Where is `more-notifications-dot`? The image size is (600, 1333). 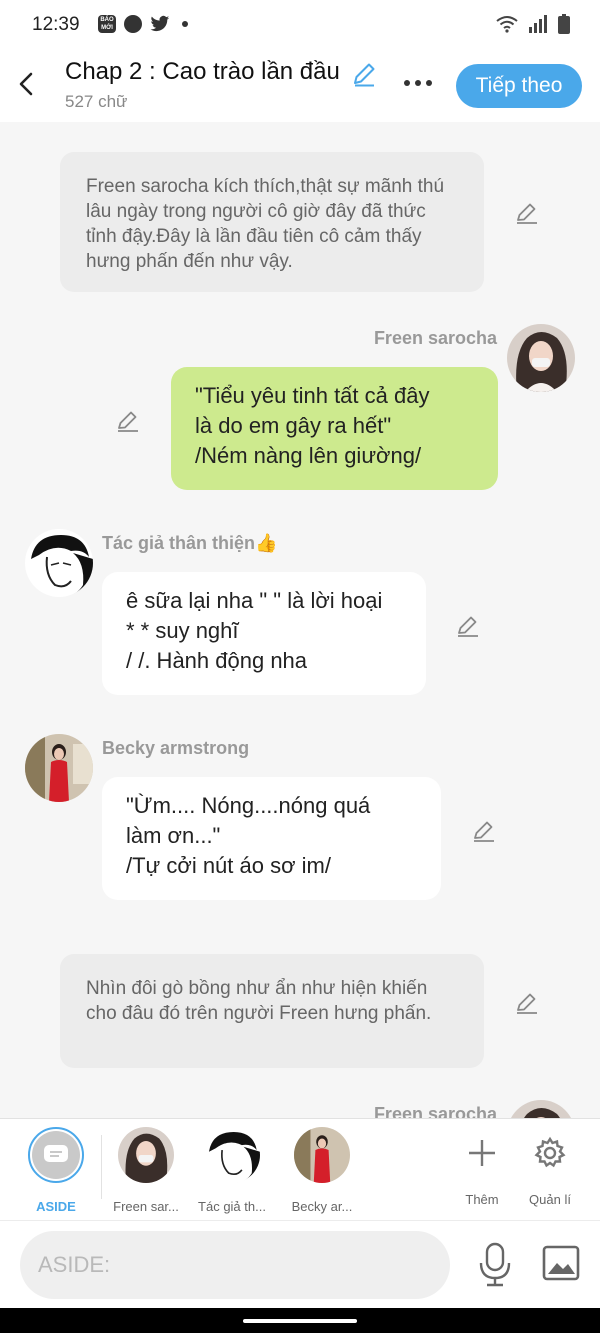 more-notifications-dot is located at coordinates (185, 24).